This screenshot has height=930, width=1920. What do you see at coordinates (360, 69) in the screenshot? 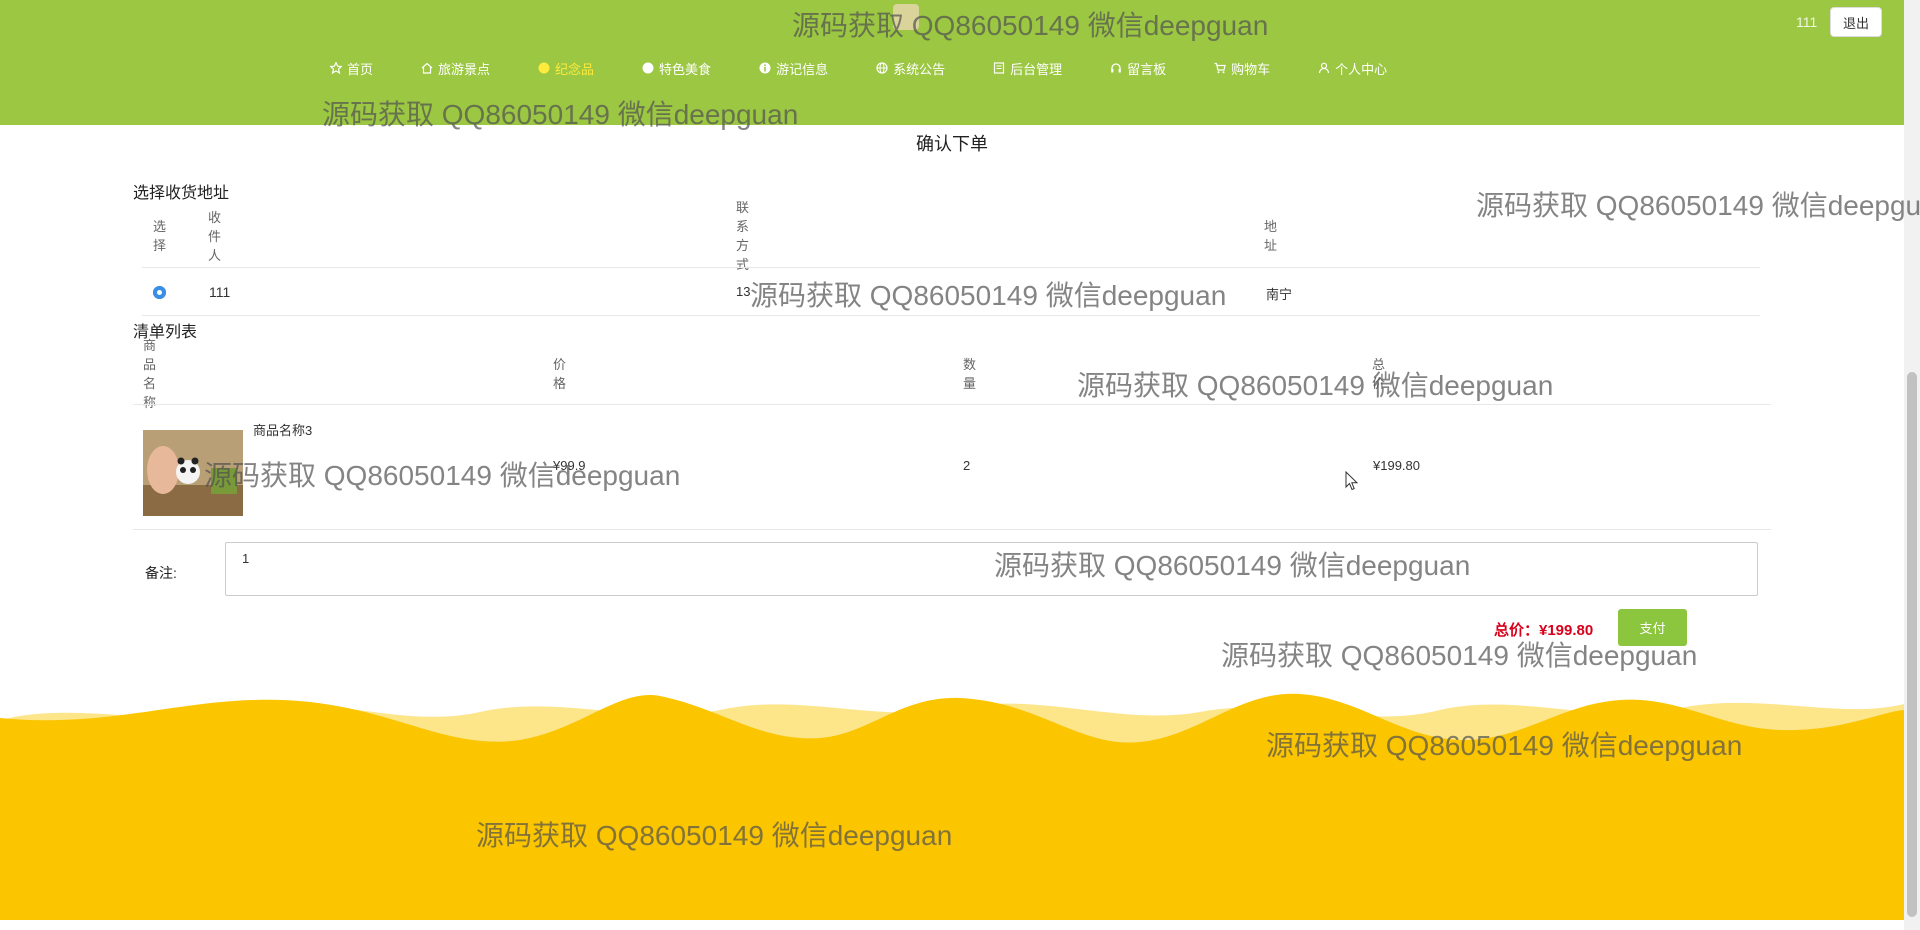
I see `nav-label: 首页` at bounding box center [360, 69].